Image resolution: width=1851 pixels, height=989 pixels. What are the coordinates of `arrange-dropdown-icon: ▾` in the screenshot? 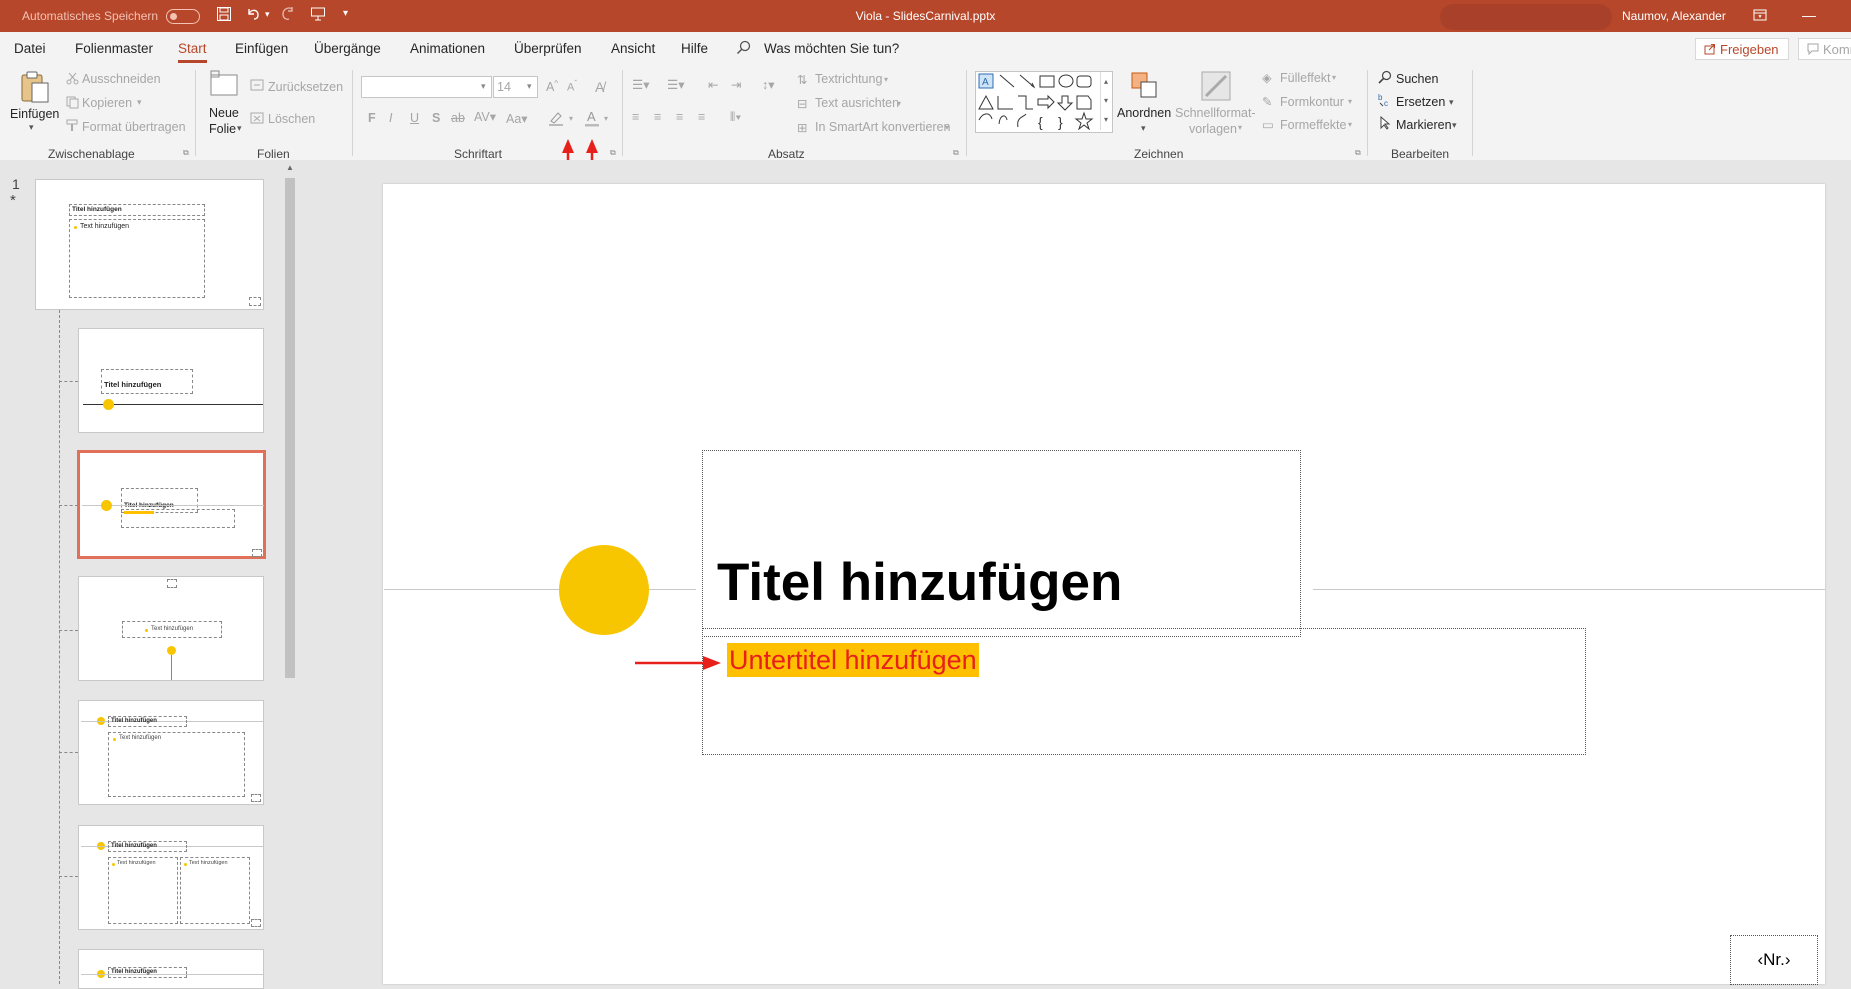 It's located at (1143, 128).